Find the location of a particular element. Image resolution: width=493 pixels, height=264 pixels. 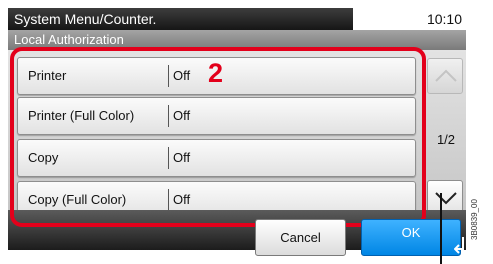

chevron-up-icon is located at coordinates (446, 75).